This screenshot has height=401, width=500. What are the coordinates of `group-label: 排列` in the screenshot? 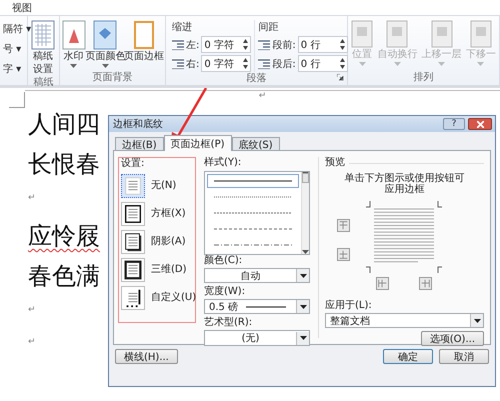 It's located at (423, 78).